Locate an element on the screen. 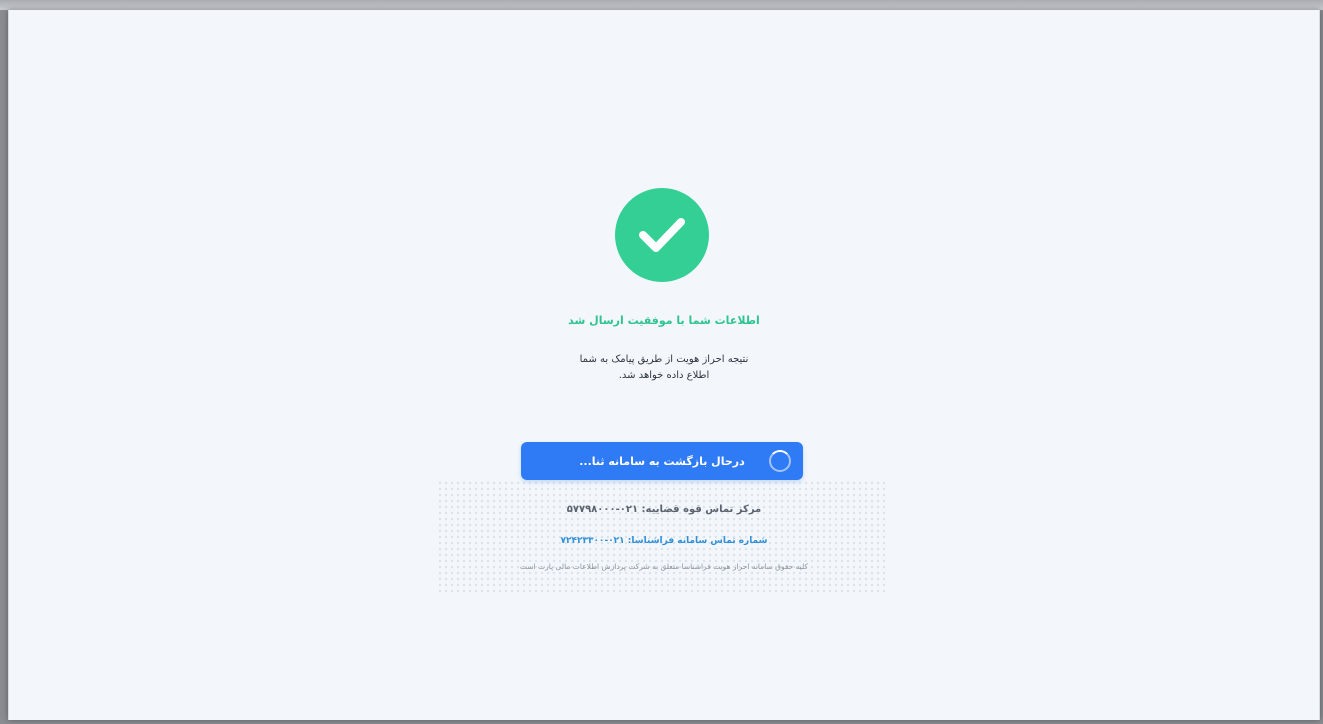 Image resolution: width=1323 pixels, height=724 pixels. success-badge is located at coordinates (662, 235).